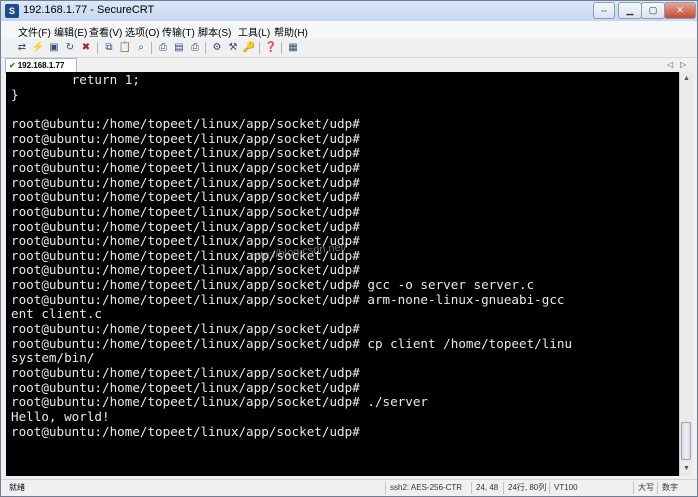 Image resolution: width=698 pixels, height=497 pixels. I want to click on session-options-icon: ⚙, so click(217, 48).